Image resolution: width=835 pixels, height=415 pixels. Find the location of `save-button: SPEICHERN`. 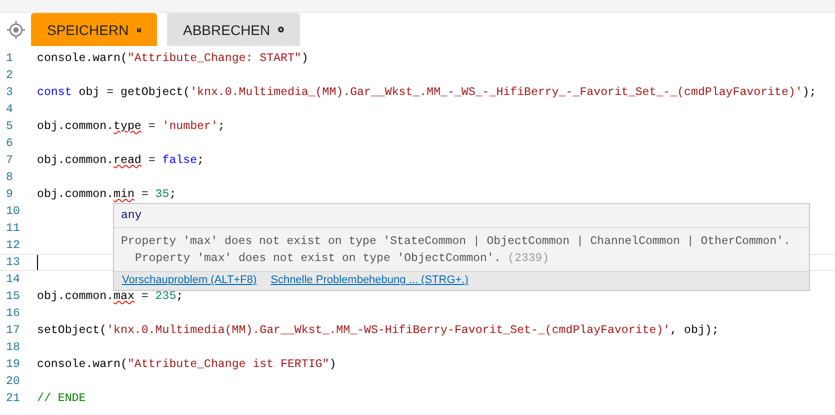

save-button: SPEICHERN is located at coordinates (94, 29).